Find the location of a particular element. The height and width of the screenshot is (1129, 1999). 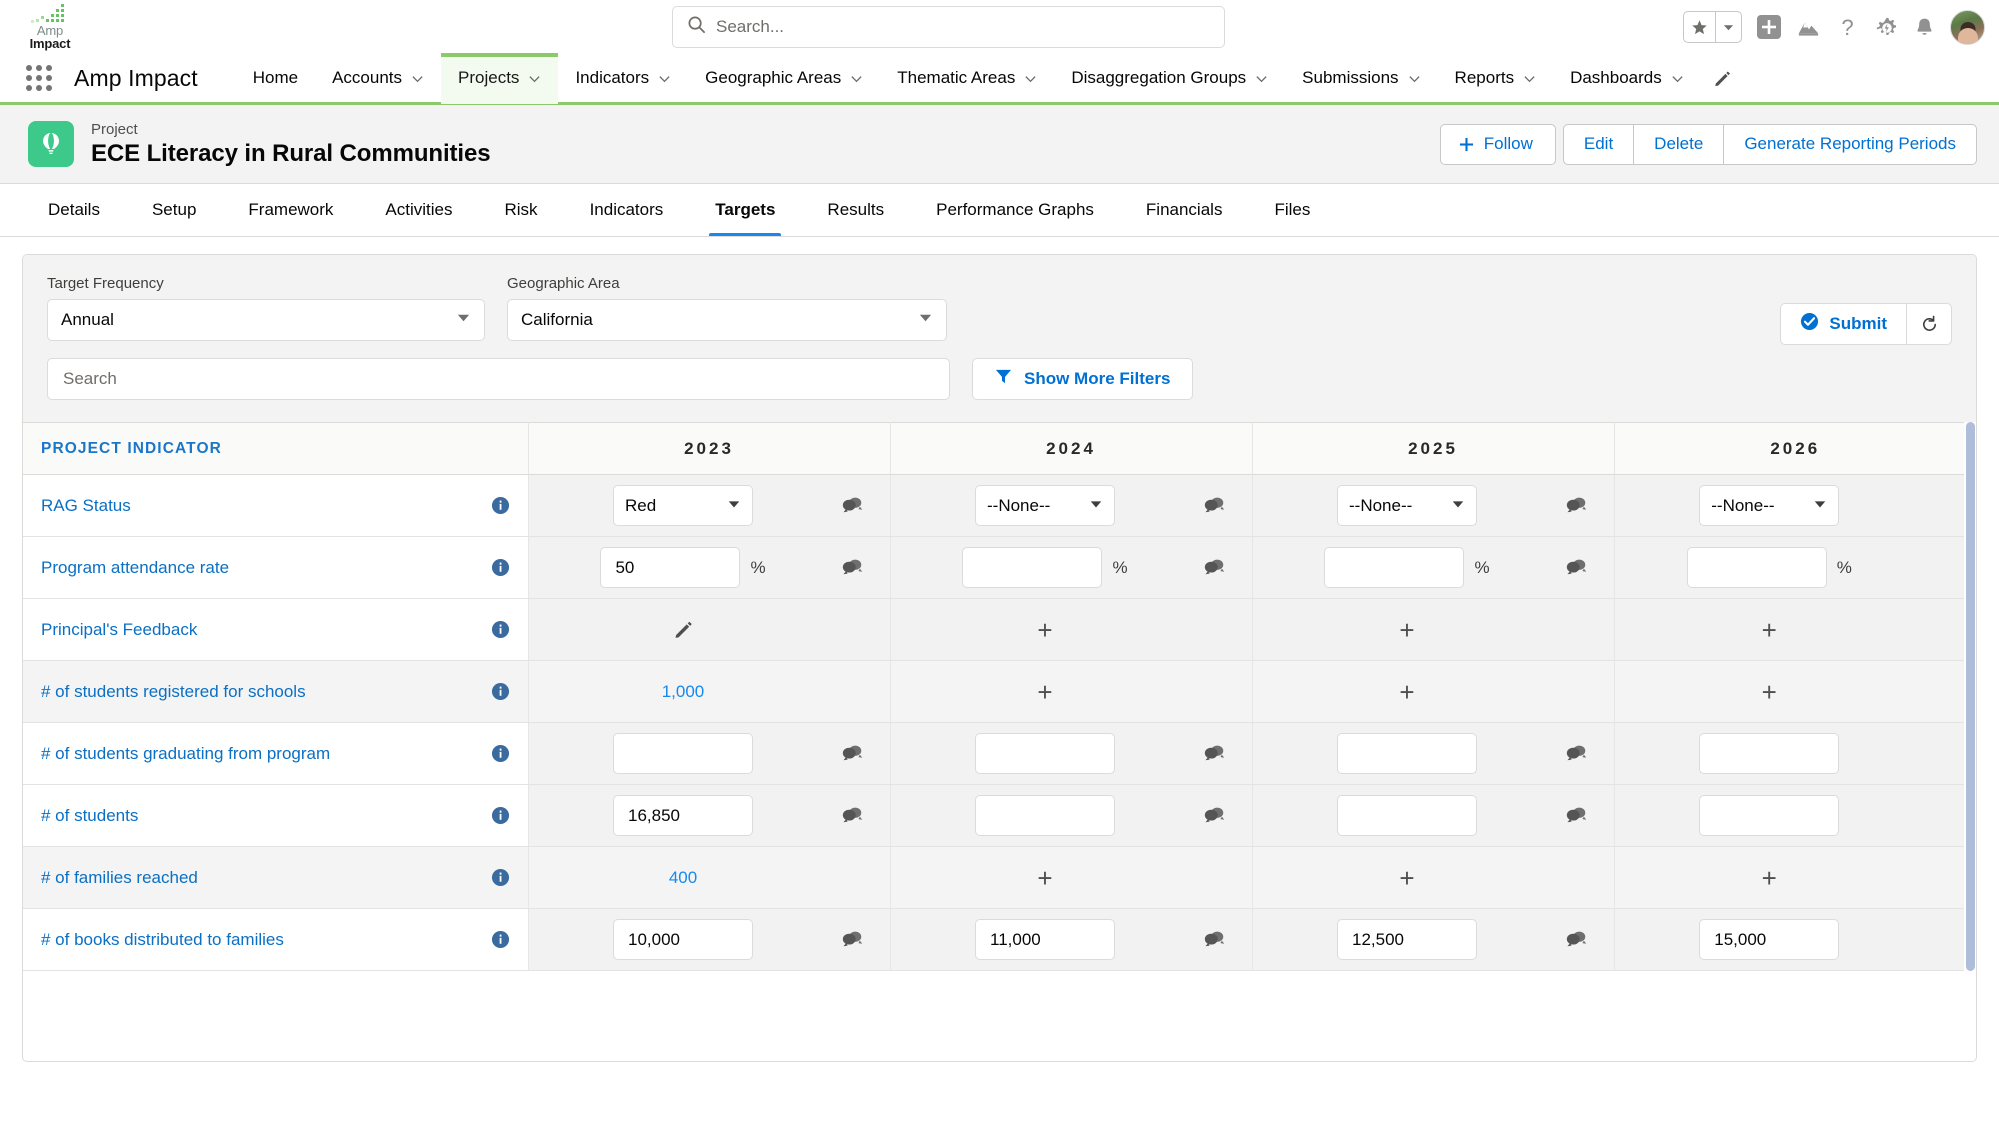

indicator-link: # of students graduating from program is located at coordinates (185, 754).